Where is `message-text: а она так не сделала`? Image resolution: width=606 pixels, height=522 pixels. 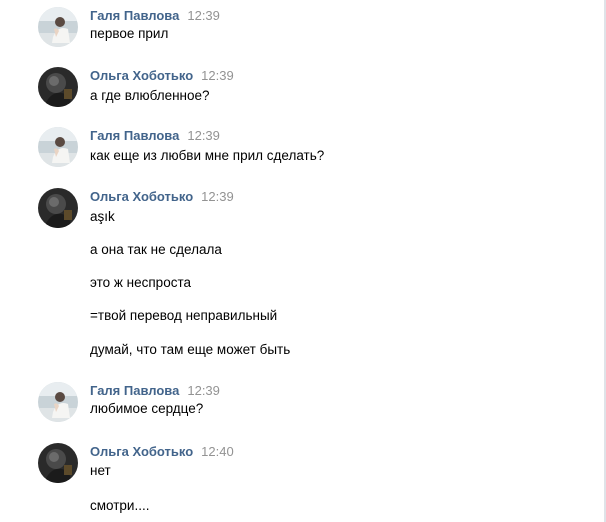 message-text: а она так не сделала is located at coordinates (156, 249).